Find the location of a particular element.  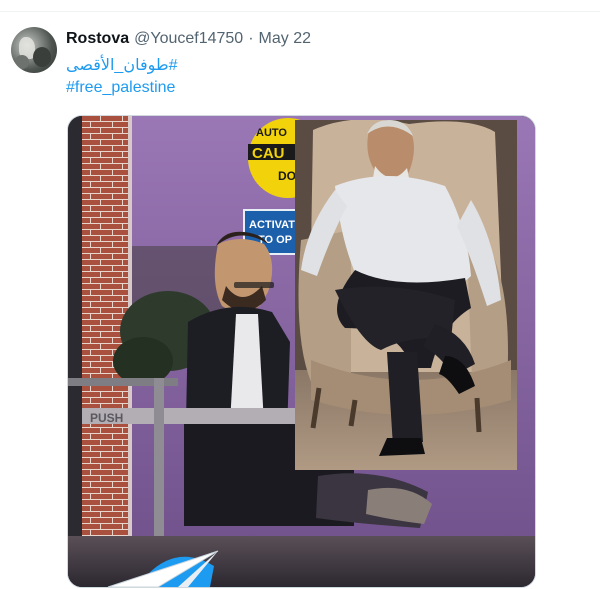

sign-text-activate: ACTIVAT is located at coordinates (272, 225).